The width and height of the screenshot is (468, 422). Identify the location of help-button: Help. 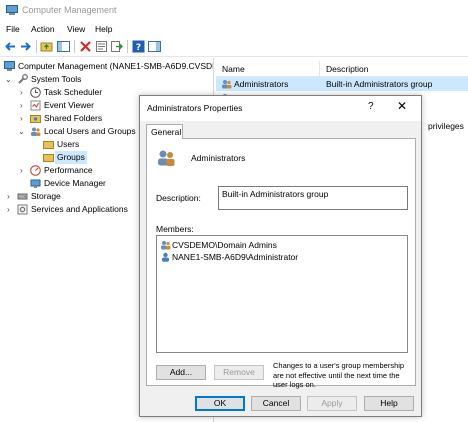
(389, 403).